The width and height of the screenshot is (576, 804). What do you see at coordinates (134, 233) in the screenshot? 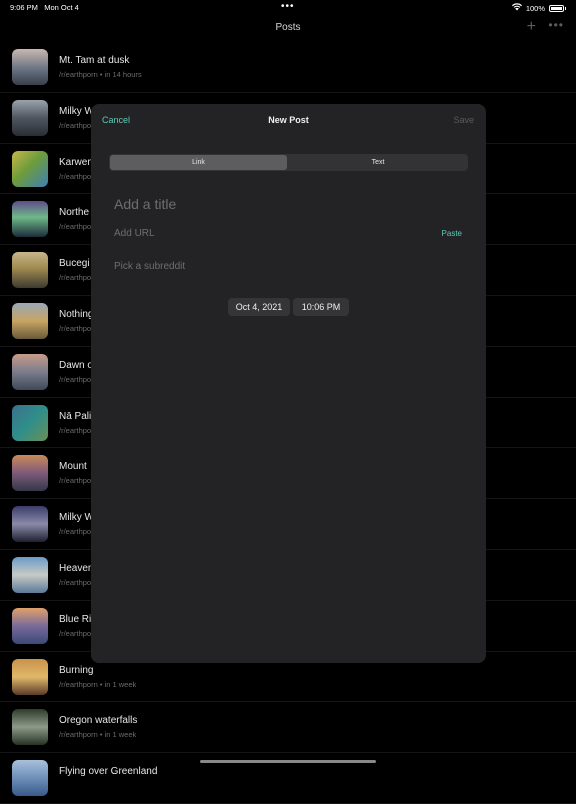
I see `url-field: Add URL` at bounding box center [134, 233].